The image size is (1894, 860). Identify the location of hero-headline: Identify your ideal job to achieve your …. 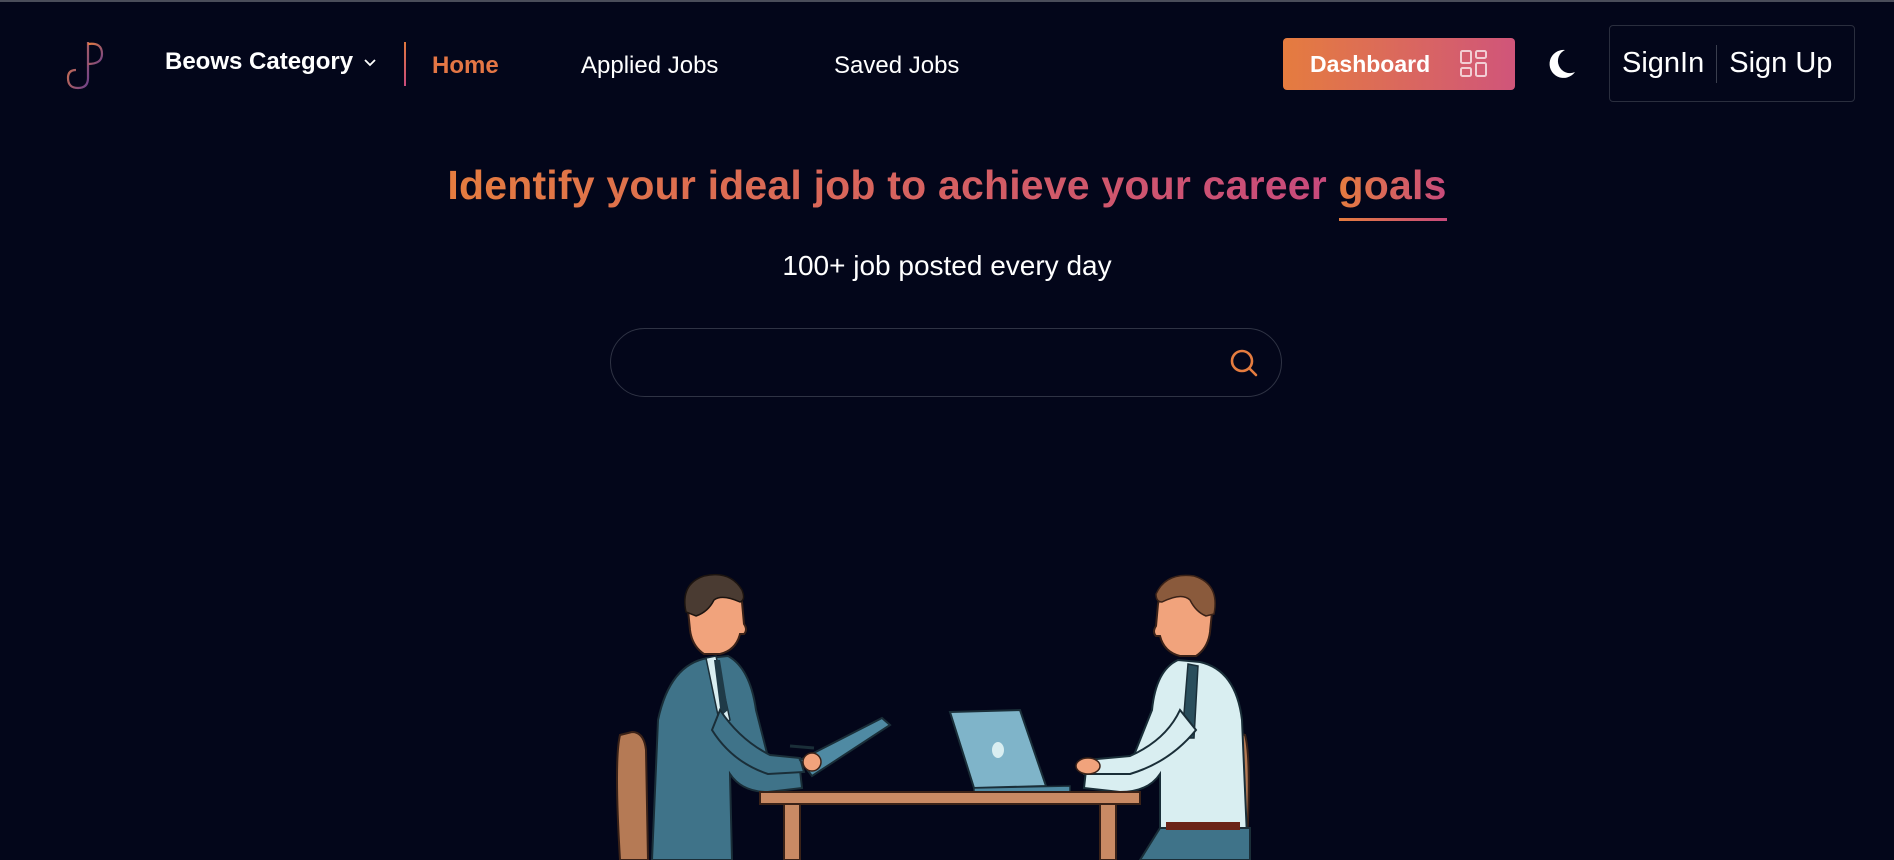
(947, 191).